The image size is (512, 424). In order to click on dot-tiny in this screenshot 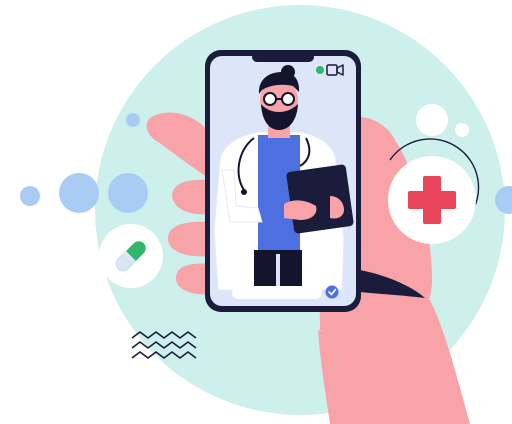, I will do `click(133, 120)`.